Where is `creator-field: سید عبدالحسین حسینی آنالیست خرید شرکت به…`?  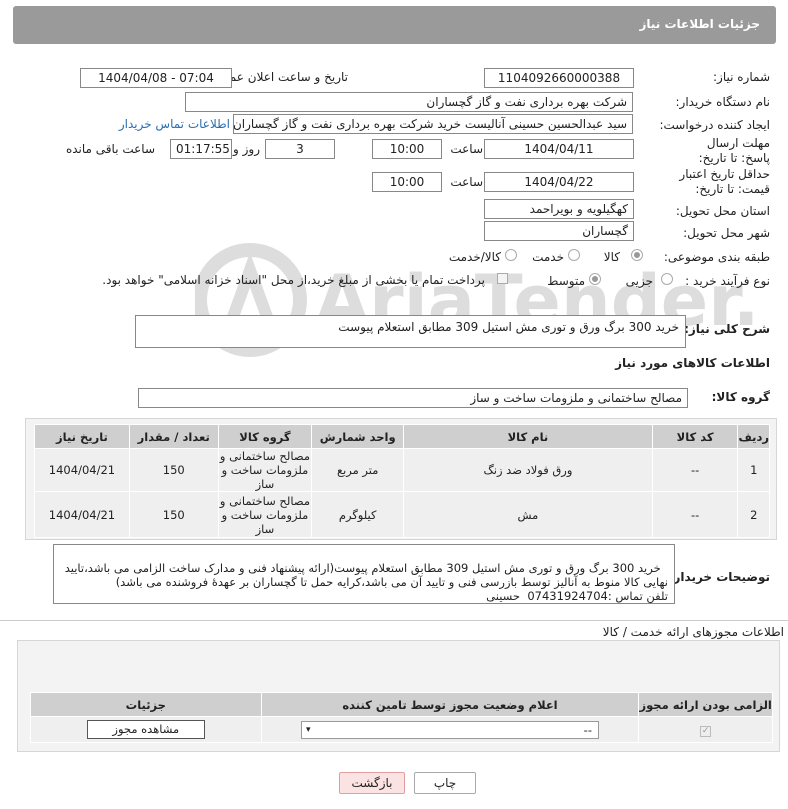 creator-field: سید عبدالحسین حسینی آنالیست خرید شرکت به… is located at coordinates (433, 124).